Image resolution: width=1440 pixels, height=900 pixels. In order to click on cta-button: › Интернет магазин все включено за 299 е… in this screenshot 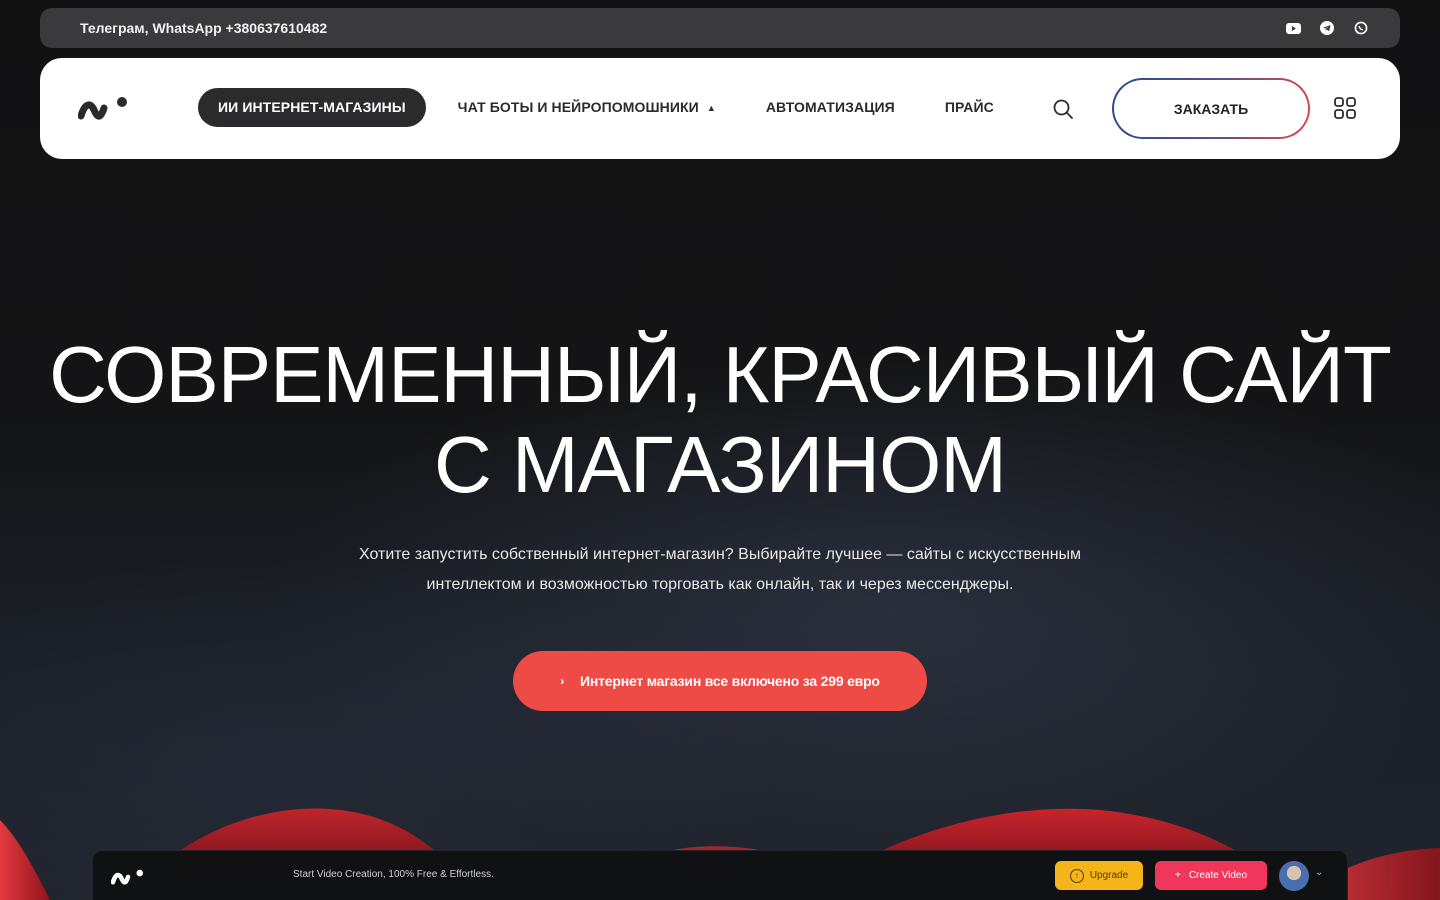, I will do `click(720, 681)`.